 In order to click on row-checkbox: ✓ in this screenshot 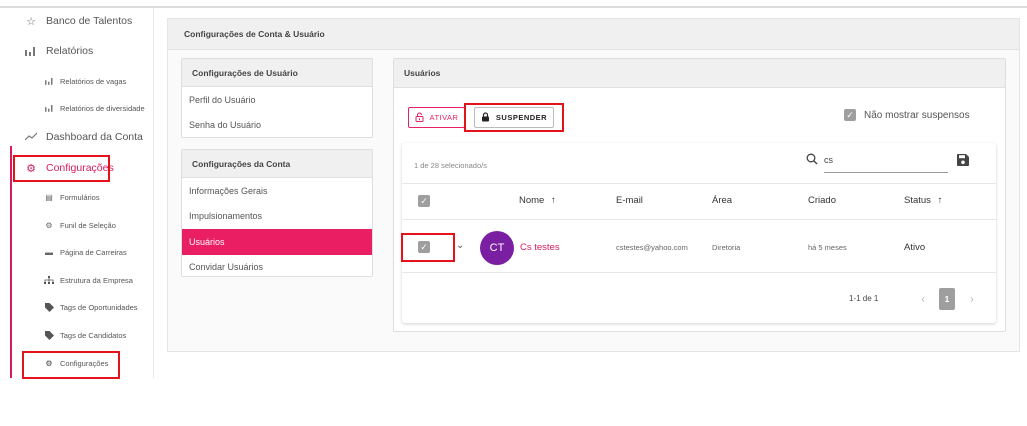, I will do `click(424, 247)`.